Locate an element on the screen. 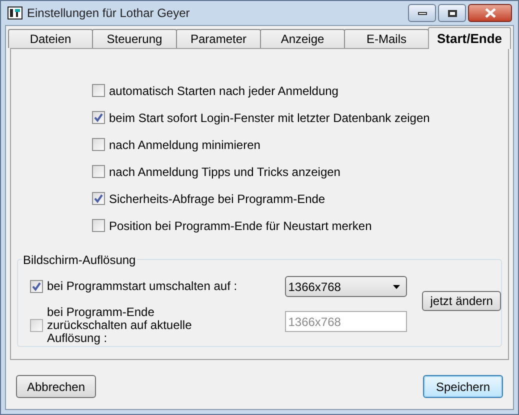 Image resolution: width=519 pixels, height=415 pixels. option-label: nach Anmeldung minimieren is located at coordinates (184, 145).